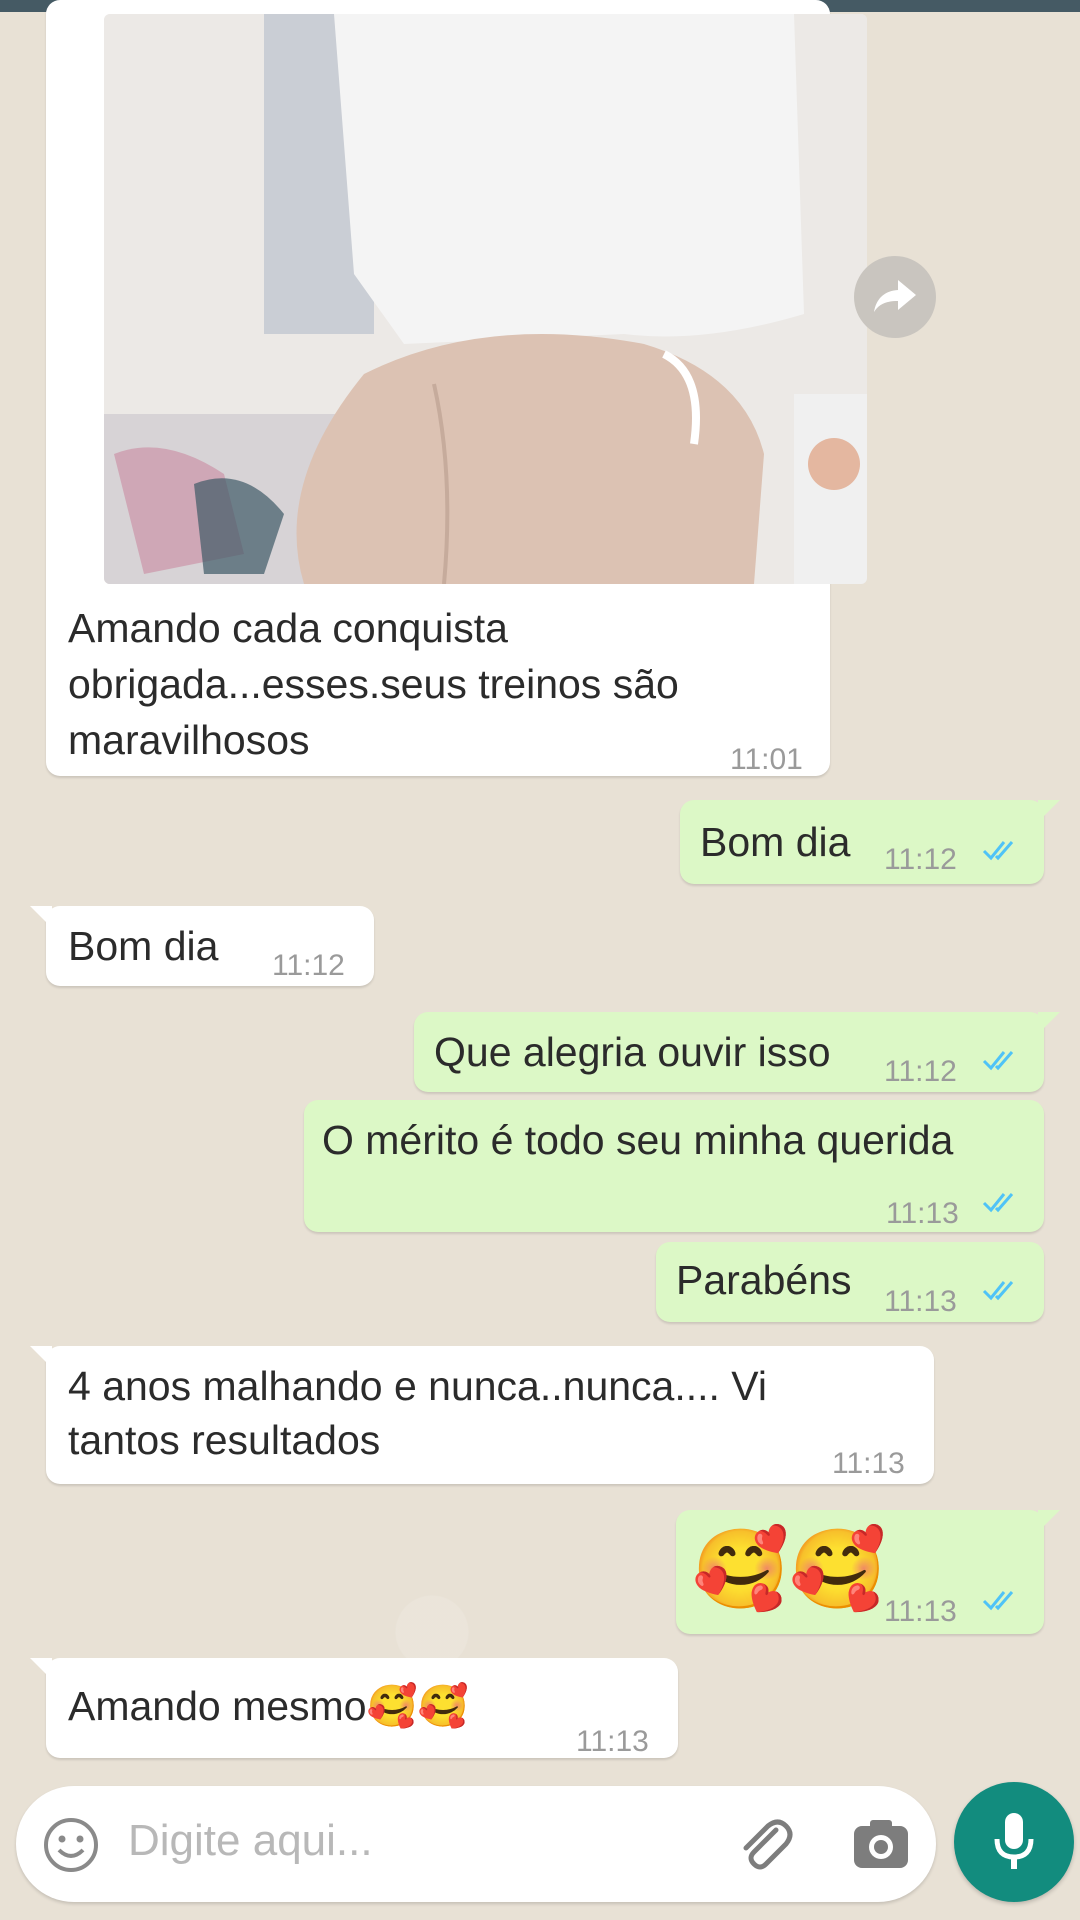  What do you see at coordinates (418, 1386) in the screenshot?
I see `message-text-line-1: 4 anos malhando e nunca..nunca.... Vi` at bounding box center [418, 1386].